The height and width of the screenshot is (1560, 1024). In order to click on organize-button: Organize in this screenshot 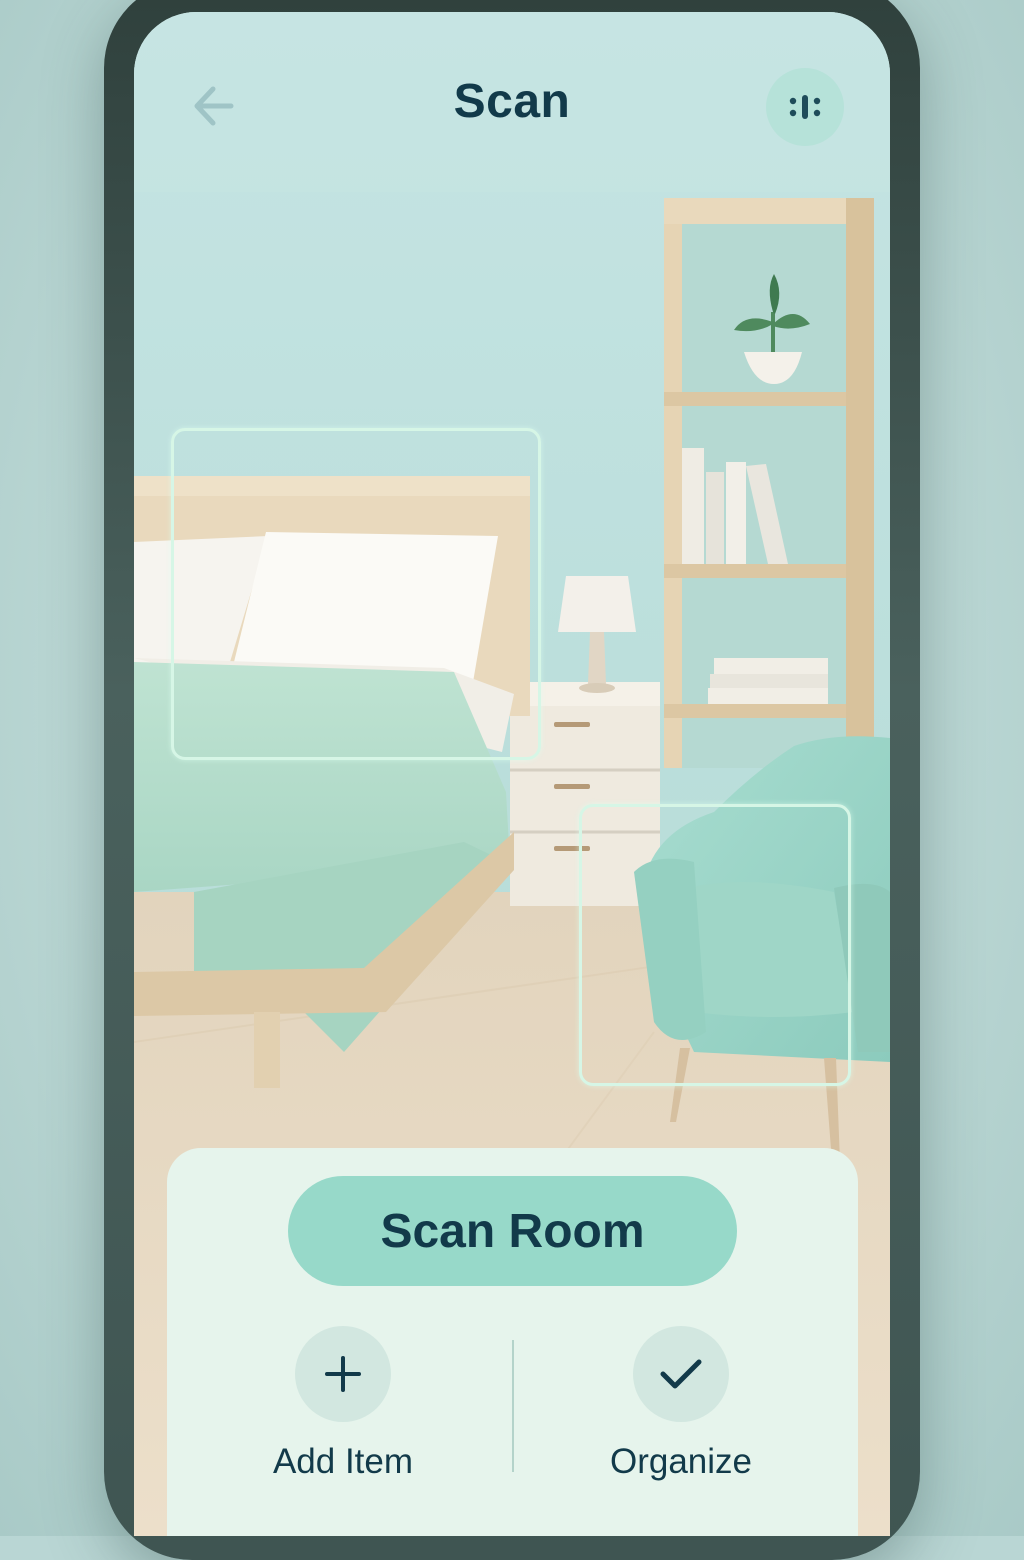, I will do `click(681, 1406)`.